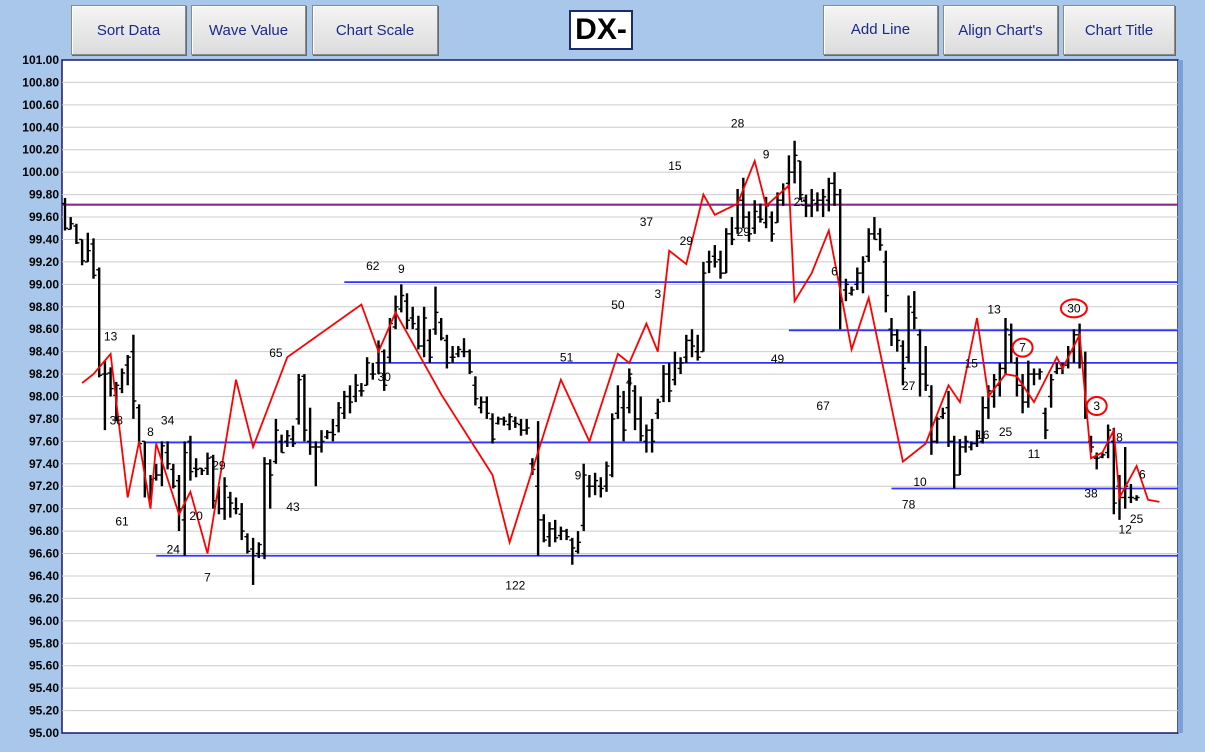 The image size is (1205, 752). What do you see at coordinates (567, 358) in the screenshot?
I see `wave-label: 51` at bounding box center [567, 358].